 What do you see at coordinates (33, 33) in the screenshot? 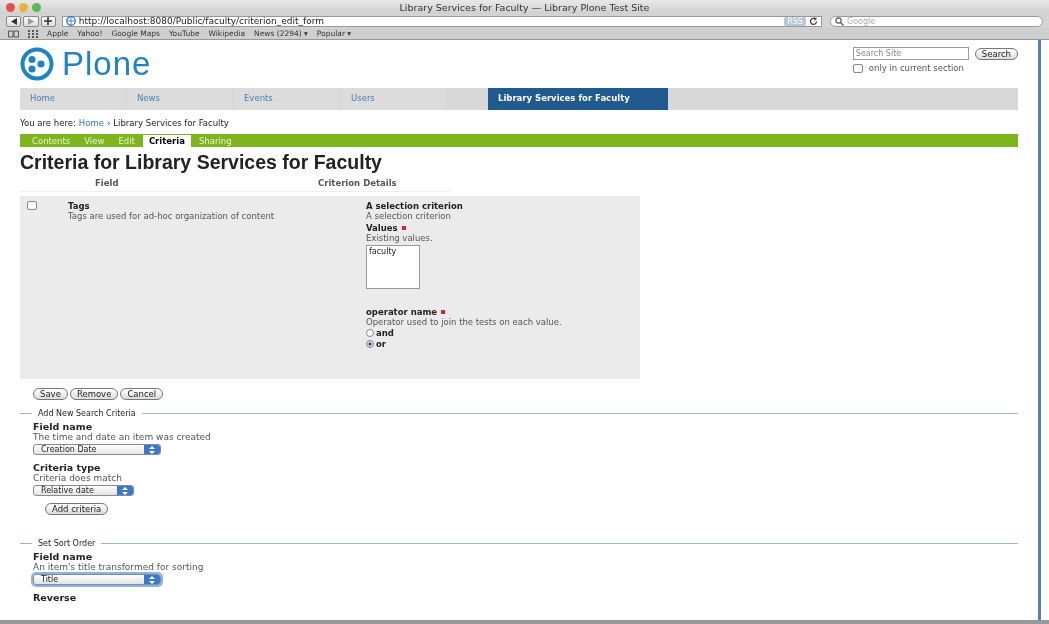
I see `grid-icon` at bounding box center [33, 33].